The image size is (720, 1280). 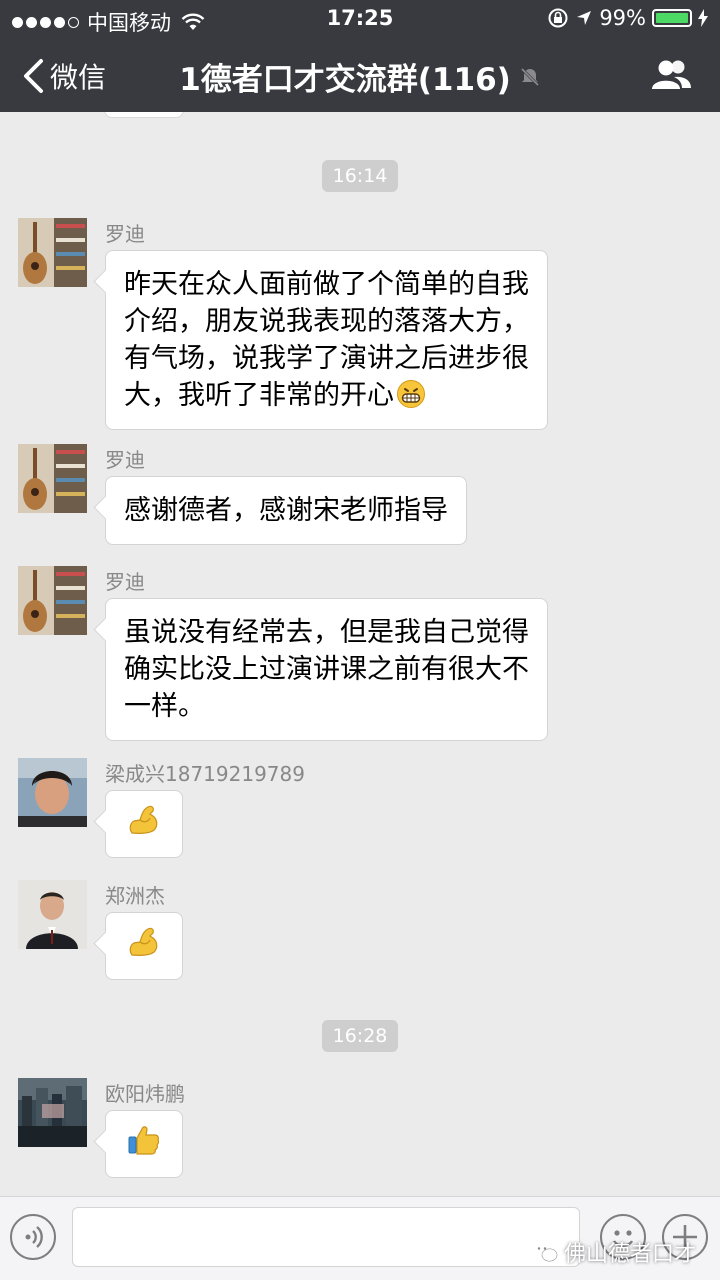 What do you see at coordinates (205, 774) in the screenshot?
I see `sender-name: 梁成兴18719219789` at bounding box center [205, 774].